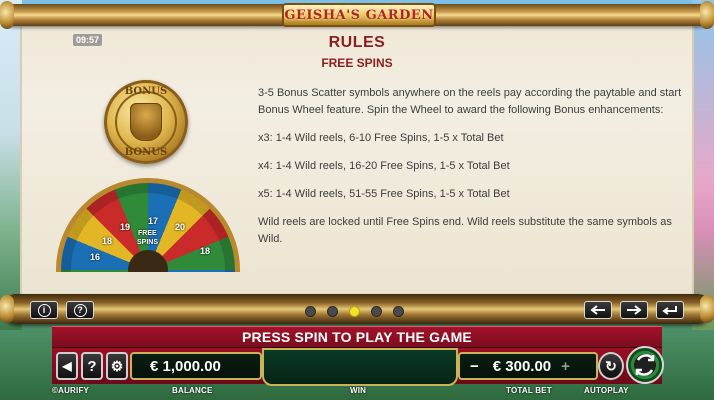 The height and width of the screenshot is (400, 714). Describe the element at coordinates (192, 390) in the screenshot. I see `balance-label: BALANCE` at that location.